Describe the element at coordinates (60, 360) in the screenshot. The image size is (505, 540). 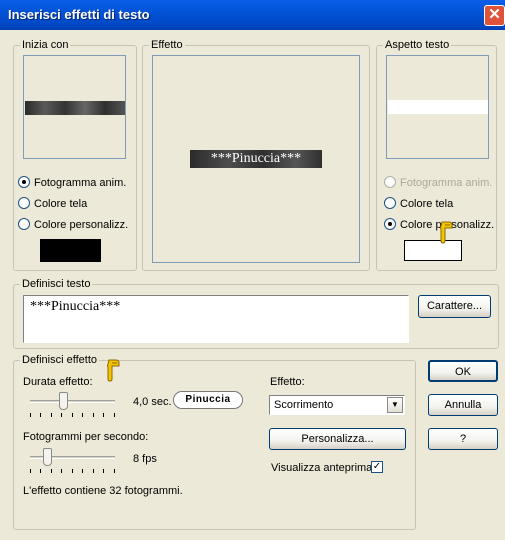
I see `effect-def-legend: Definisci effetto` at that location.